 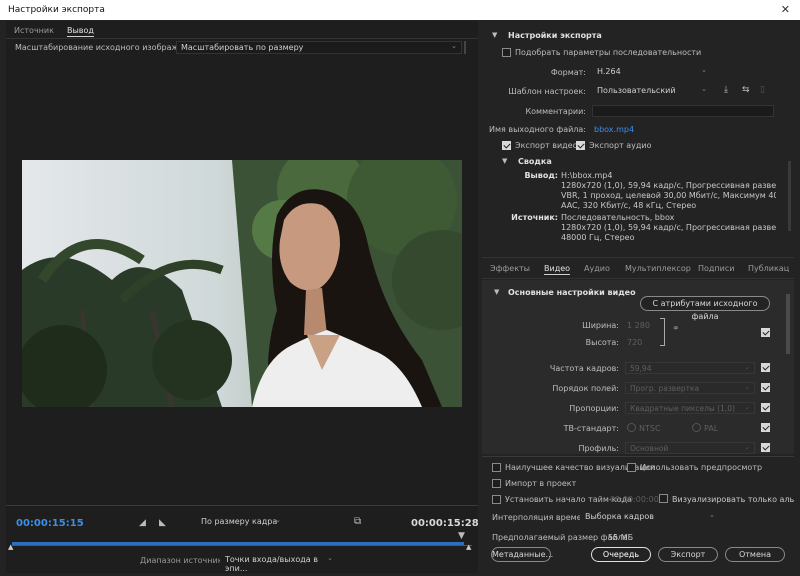 I want to click on frame-rate-checkbox, so click(x=765, y=367).